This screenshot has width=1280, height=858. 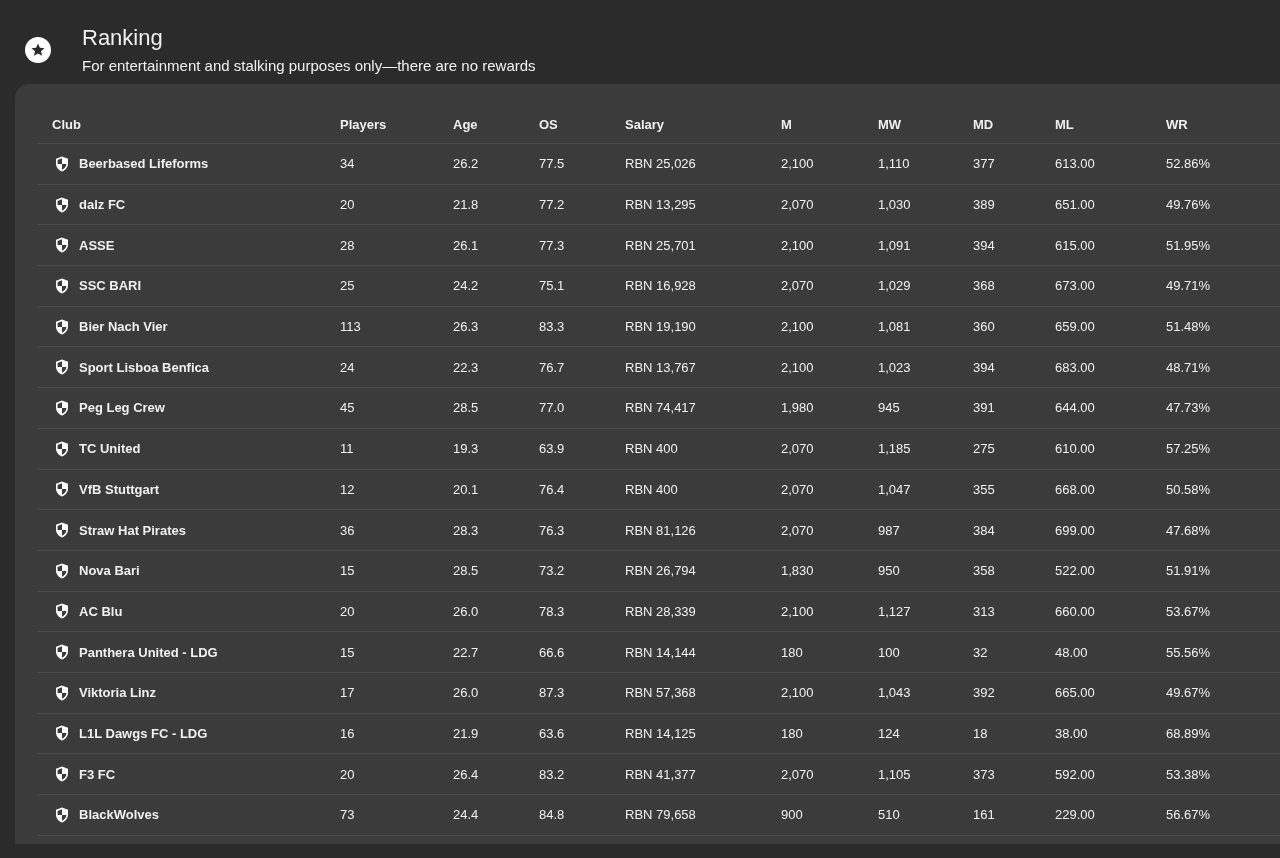 I want to click on club-name: dalz FC, so click(x=102, y=205).